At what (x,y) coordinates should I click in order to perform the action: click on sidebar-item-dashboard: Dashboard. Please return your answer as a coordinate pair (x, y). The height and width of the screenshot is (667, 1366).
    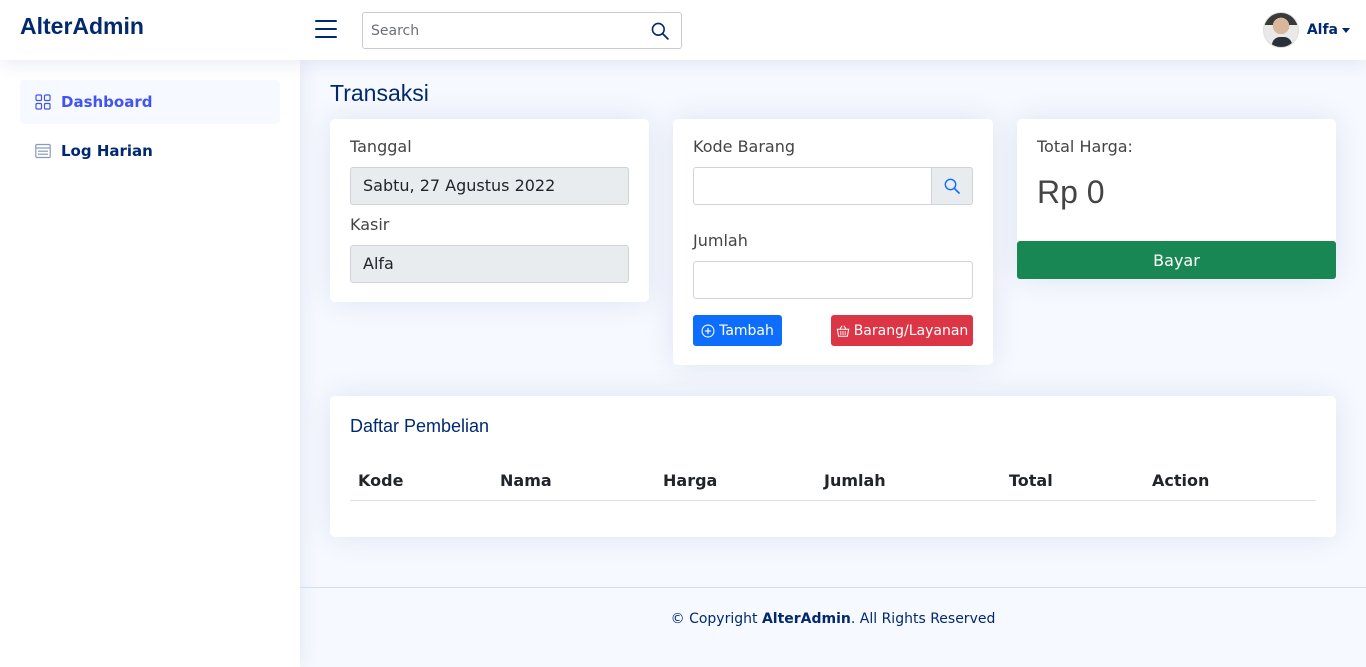
    Looking at the image, I should click on (150, 102).